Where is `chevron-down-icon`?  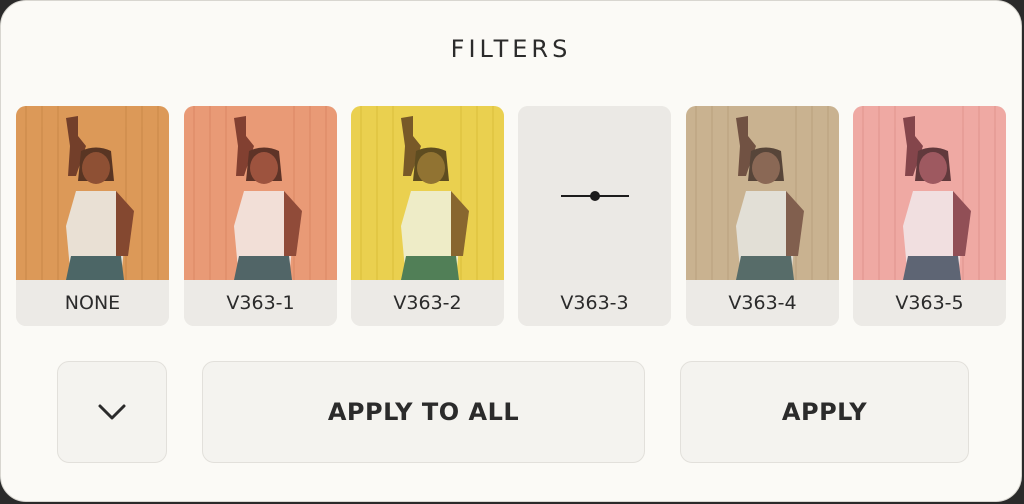
chevron-down-icon is located at coordinates (112, 412).